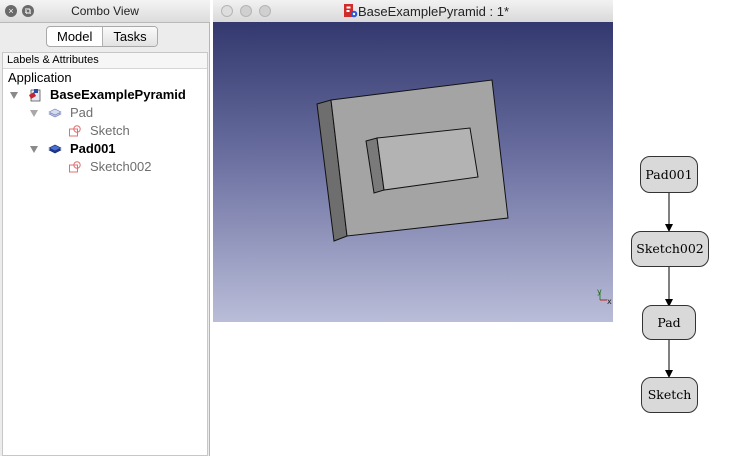 This screenshot has width=731, height=456. What do you see at coordinates (351, 11) in the screenshot?
I see `freecad-document-icon` at bounding box center [351, 11].